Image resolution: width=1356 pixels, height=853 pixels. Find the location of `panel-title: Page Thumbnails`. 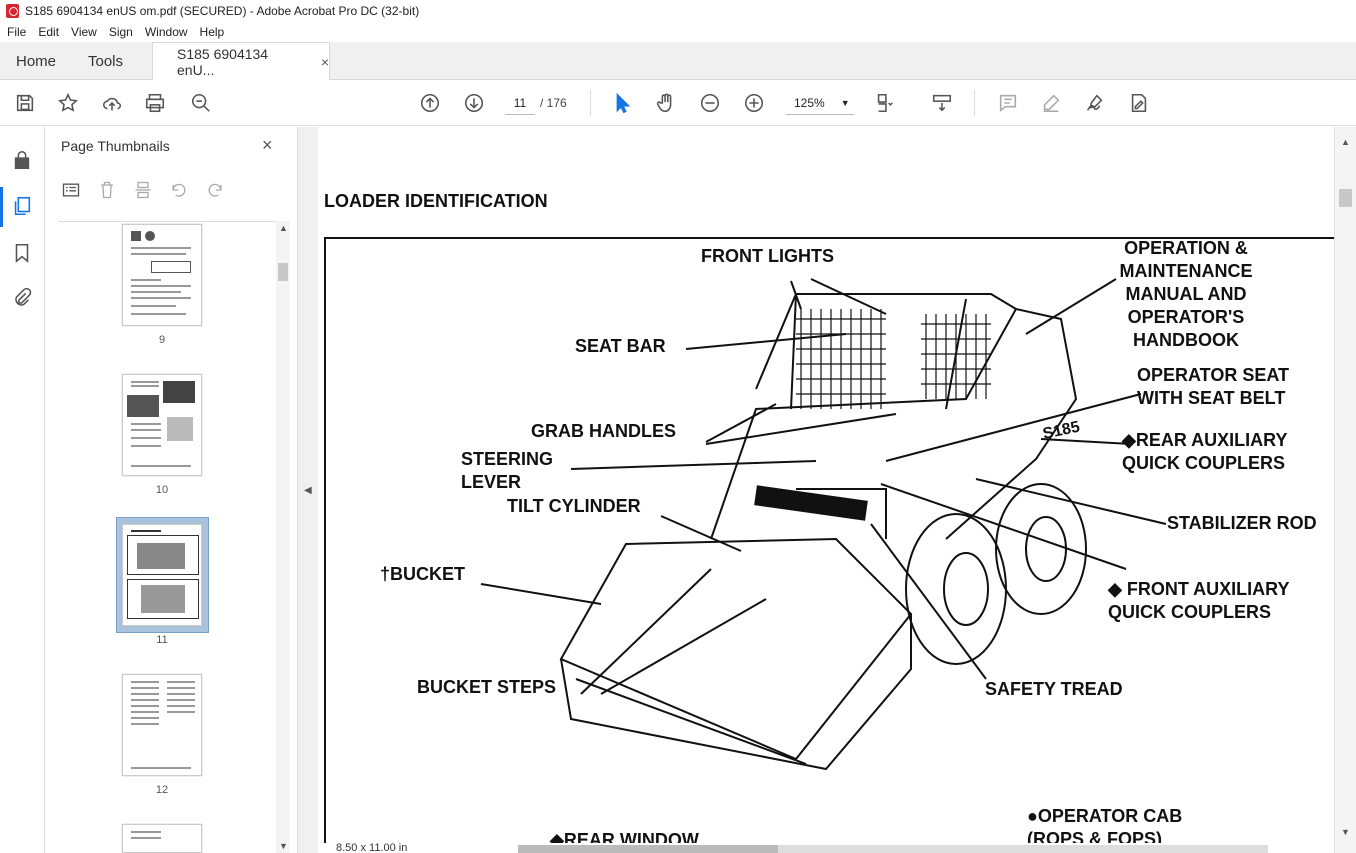

panel-title: Page Thumbnails is located at coordinates (115, 146).